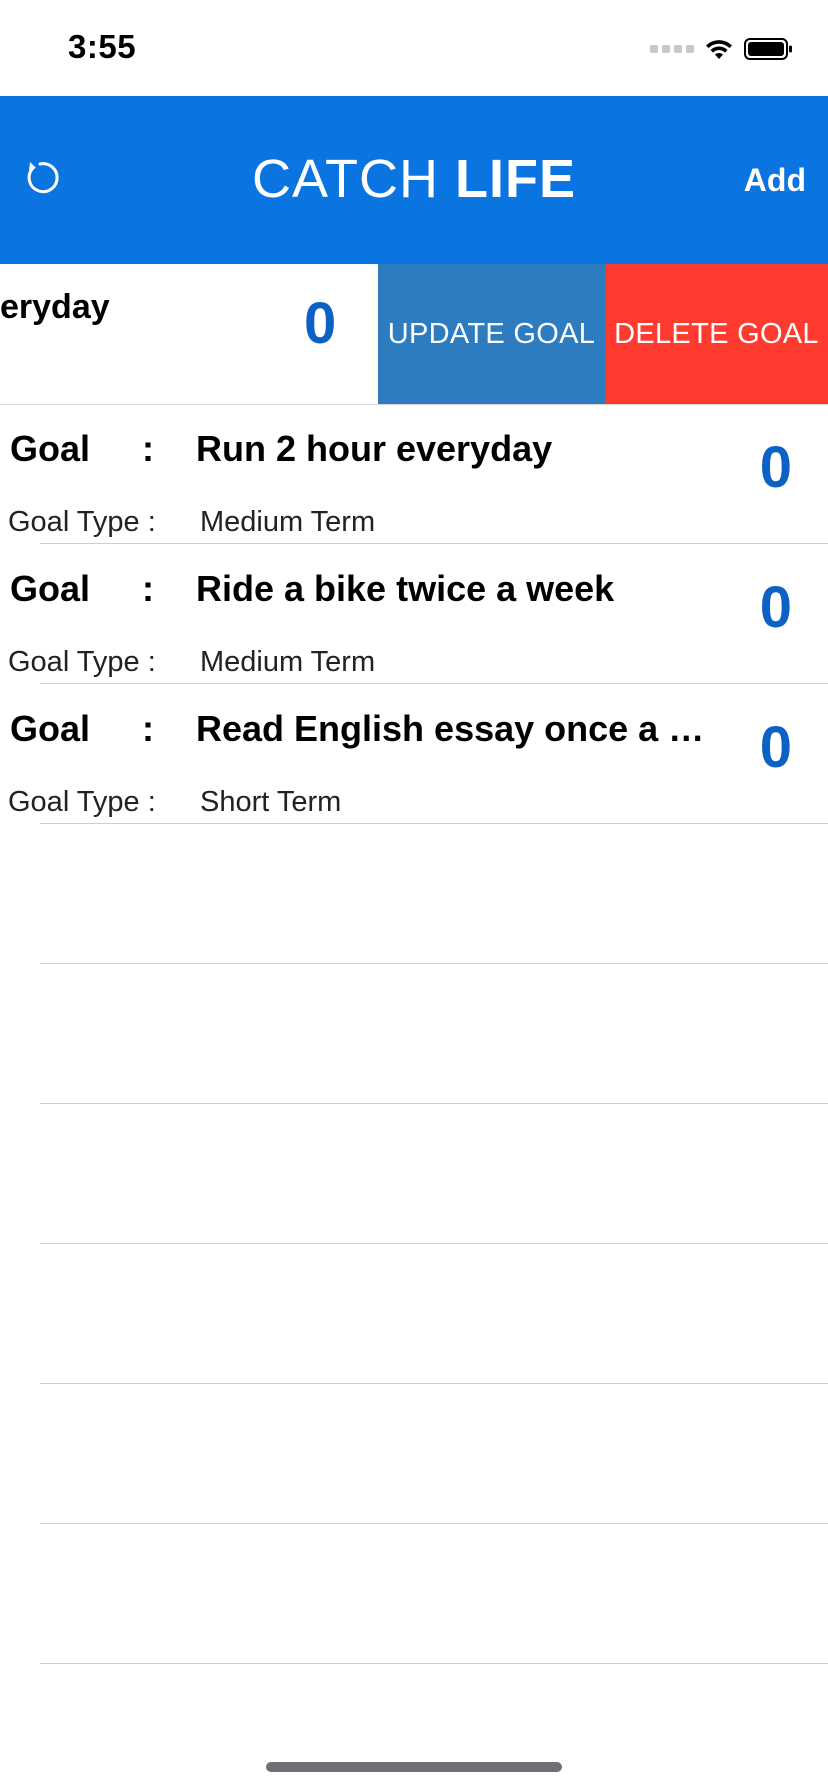  What do you see at coordinates (414, 48) in the screenshot?
I see `status-bar: 3:55` at bounding box center [414, 48].